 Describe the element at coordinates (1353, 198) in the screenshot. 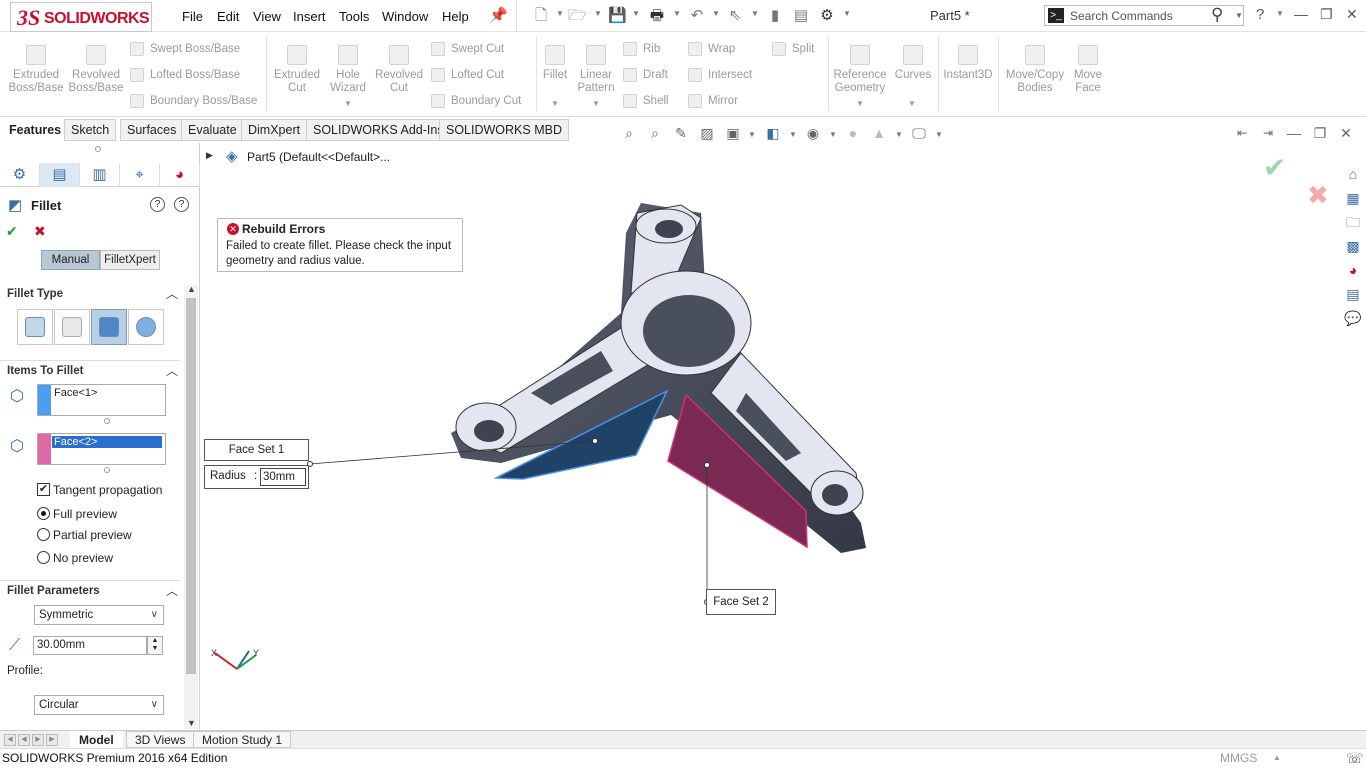

I see `design-library-icon: ▦` at that location.